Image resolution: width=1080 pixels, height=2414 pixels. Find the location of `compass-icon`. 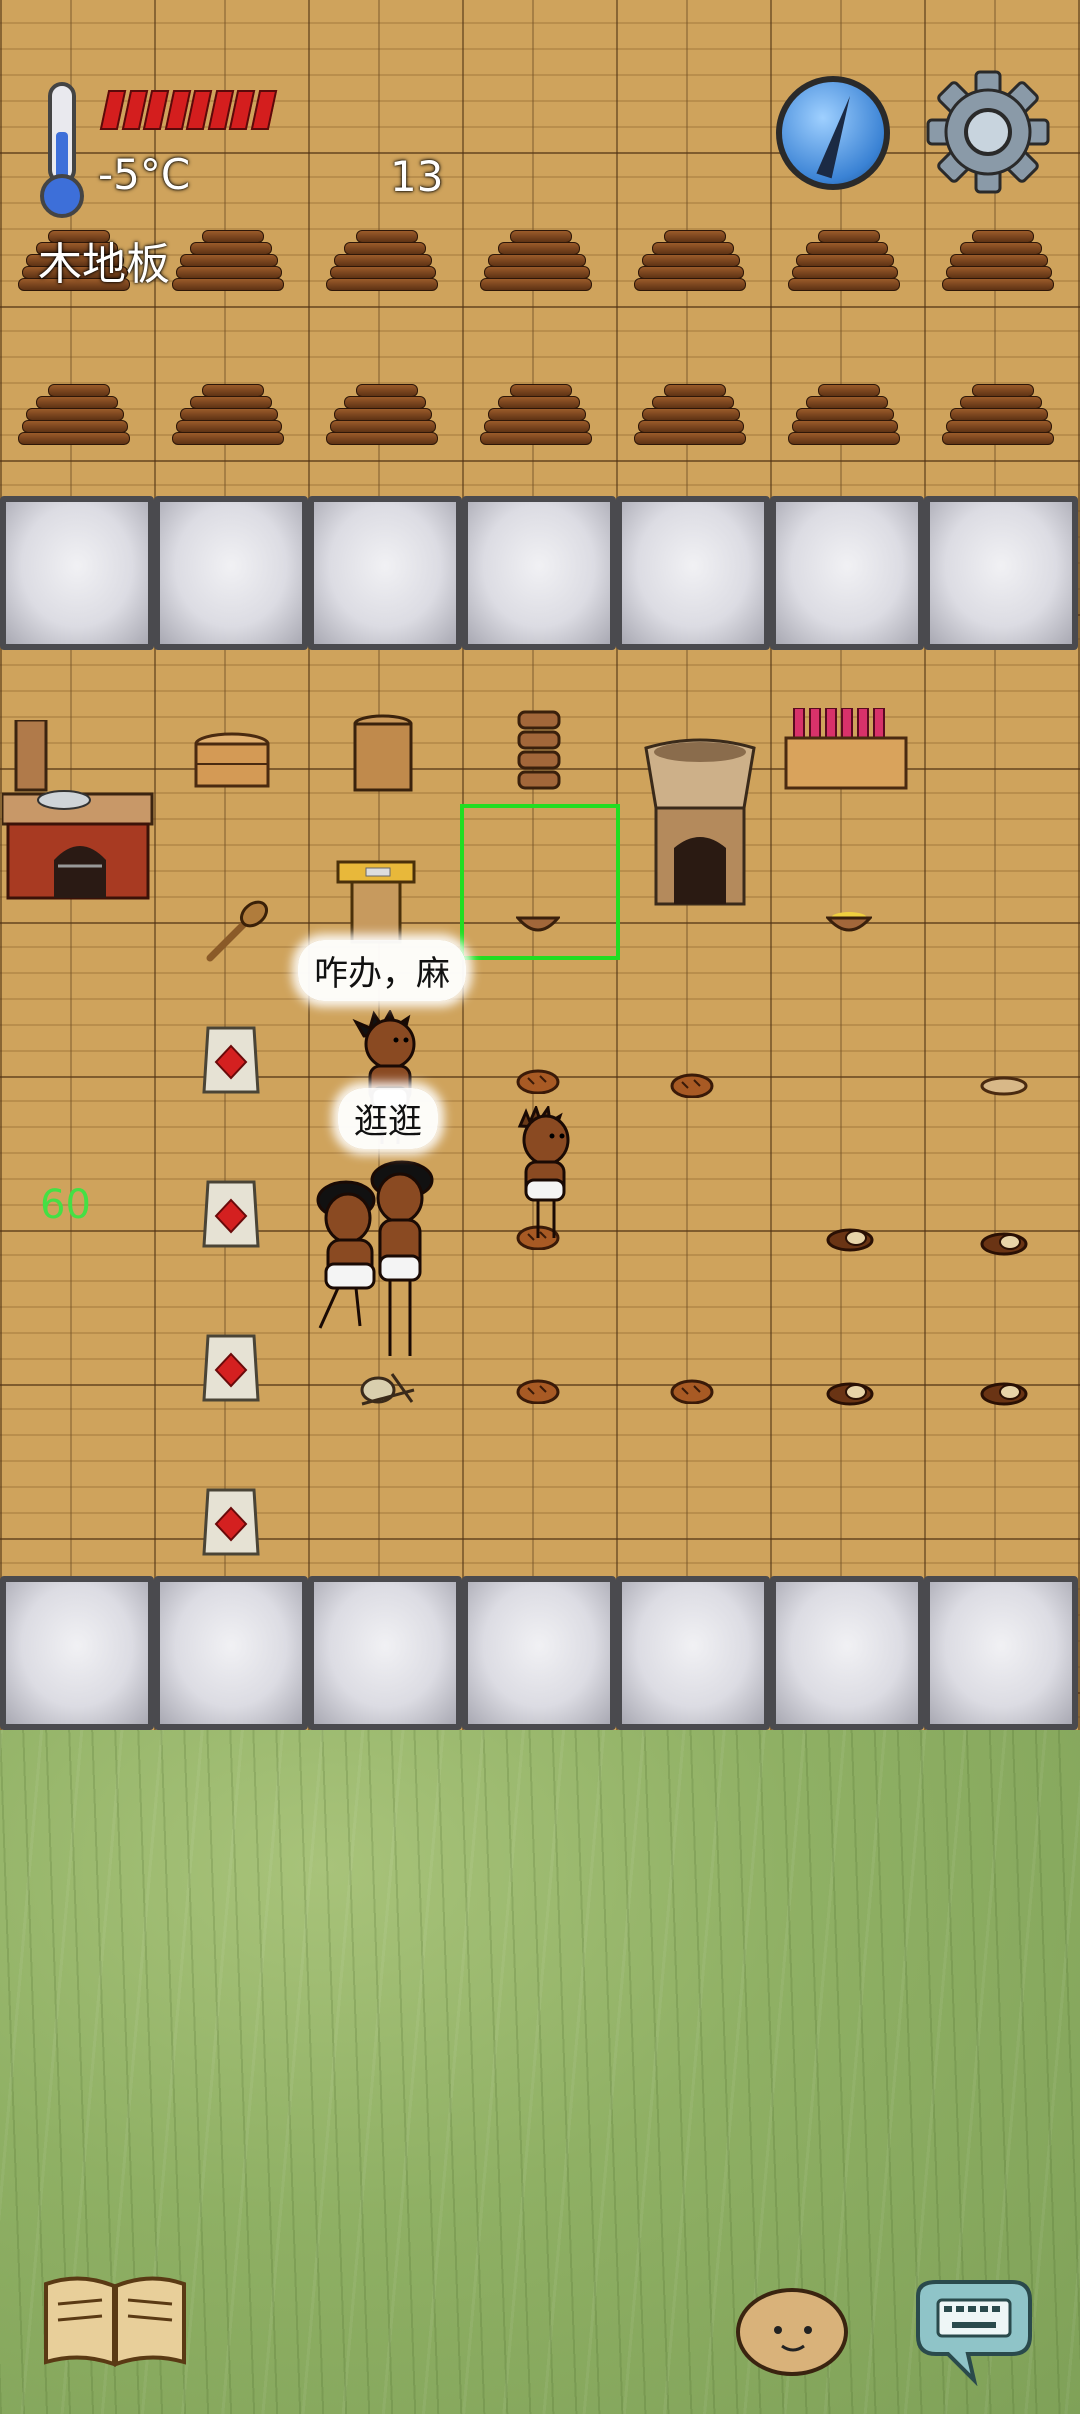

compass-icon is located at coordinates (833, 133).